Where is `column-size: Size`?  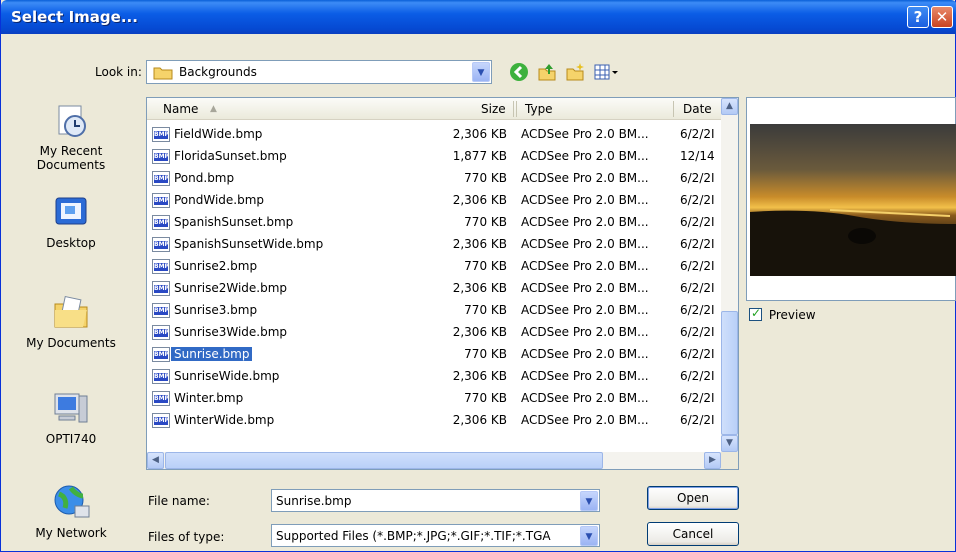 column-size: Size is located at coordinates (493, 109).